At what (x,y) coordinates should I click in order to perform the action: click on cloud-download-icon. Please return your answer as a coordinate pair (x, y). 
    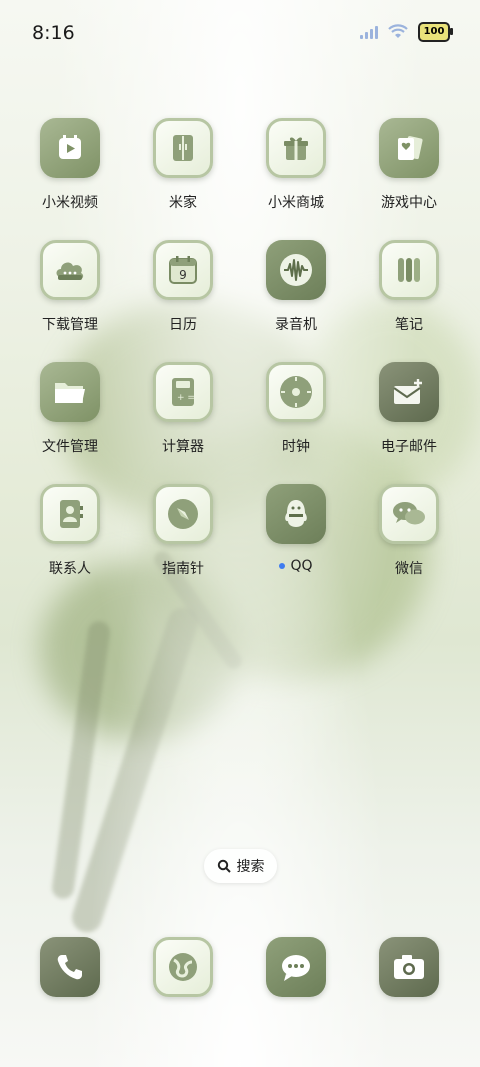
    Looking at the image, I should click on (70, 270).